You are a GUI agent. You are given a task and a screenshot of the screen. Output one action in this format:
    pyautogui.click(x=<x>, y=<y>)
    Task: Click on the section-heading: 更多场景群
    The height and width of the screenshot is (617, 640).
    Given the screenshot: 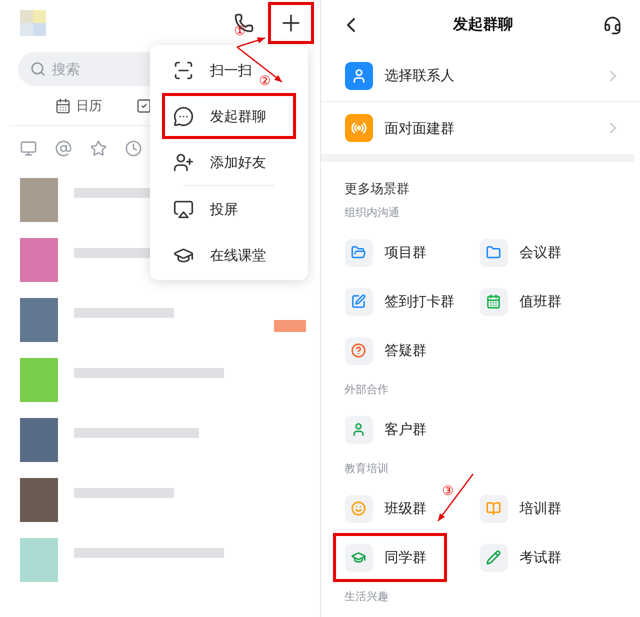 What is the action you would take?
    pyautogui.click(x=377, y=189)
    